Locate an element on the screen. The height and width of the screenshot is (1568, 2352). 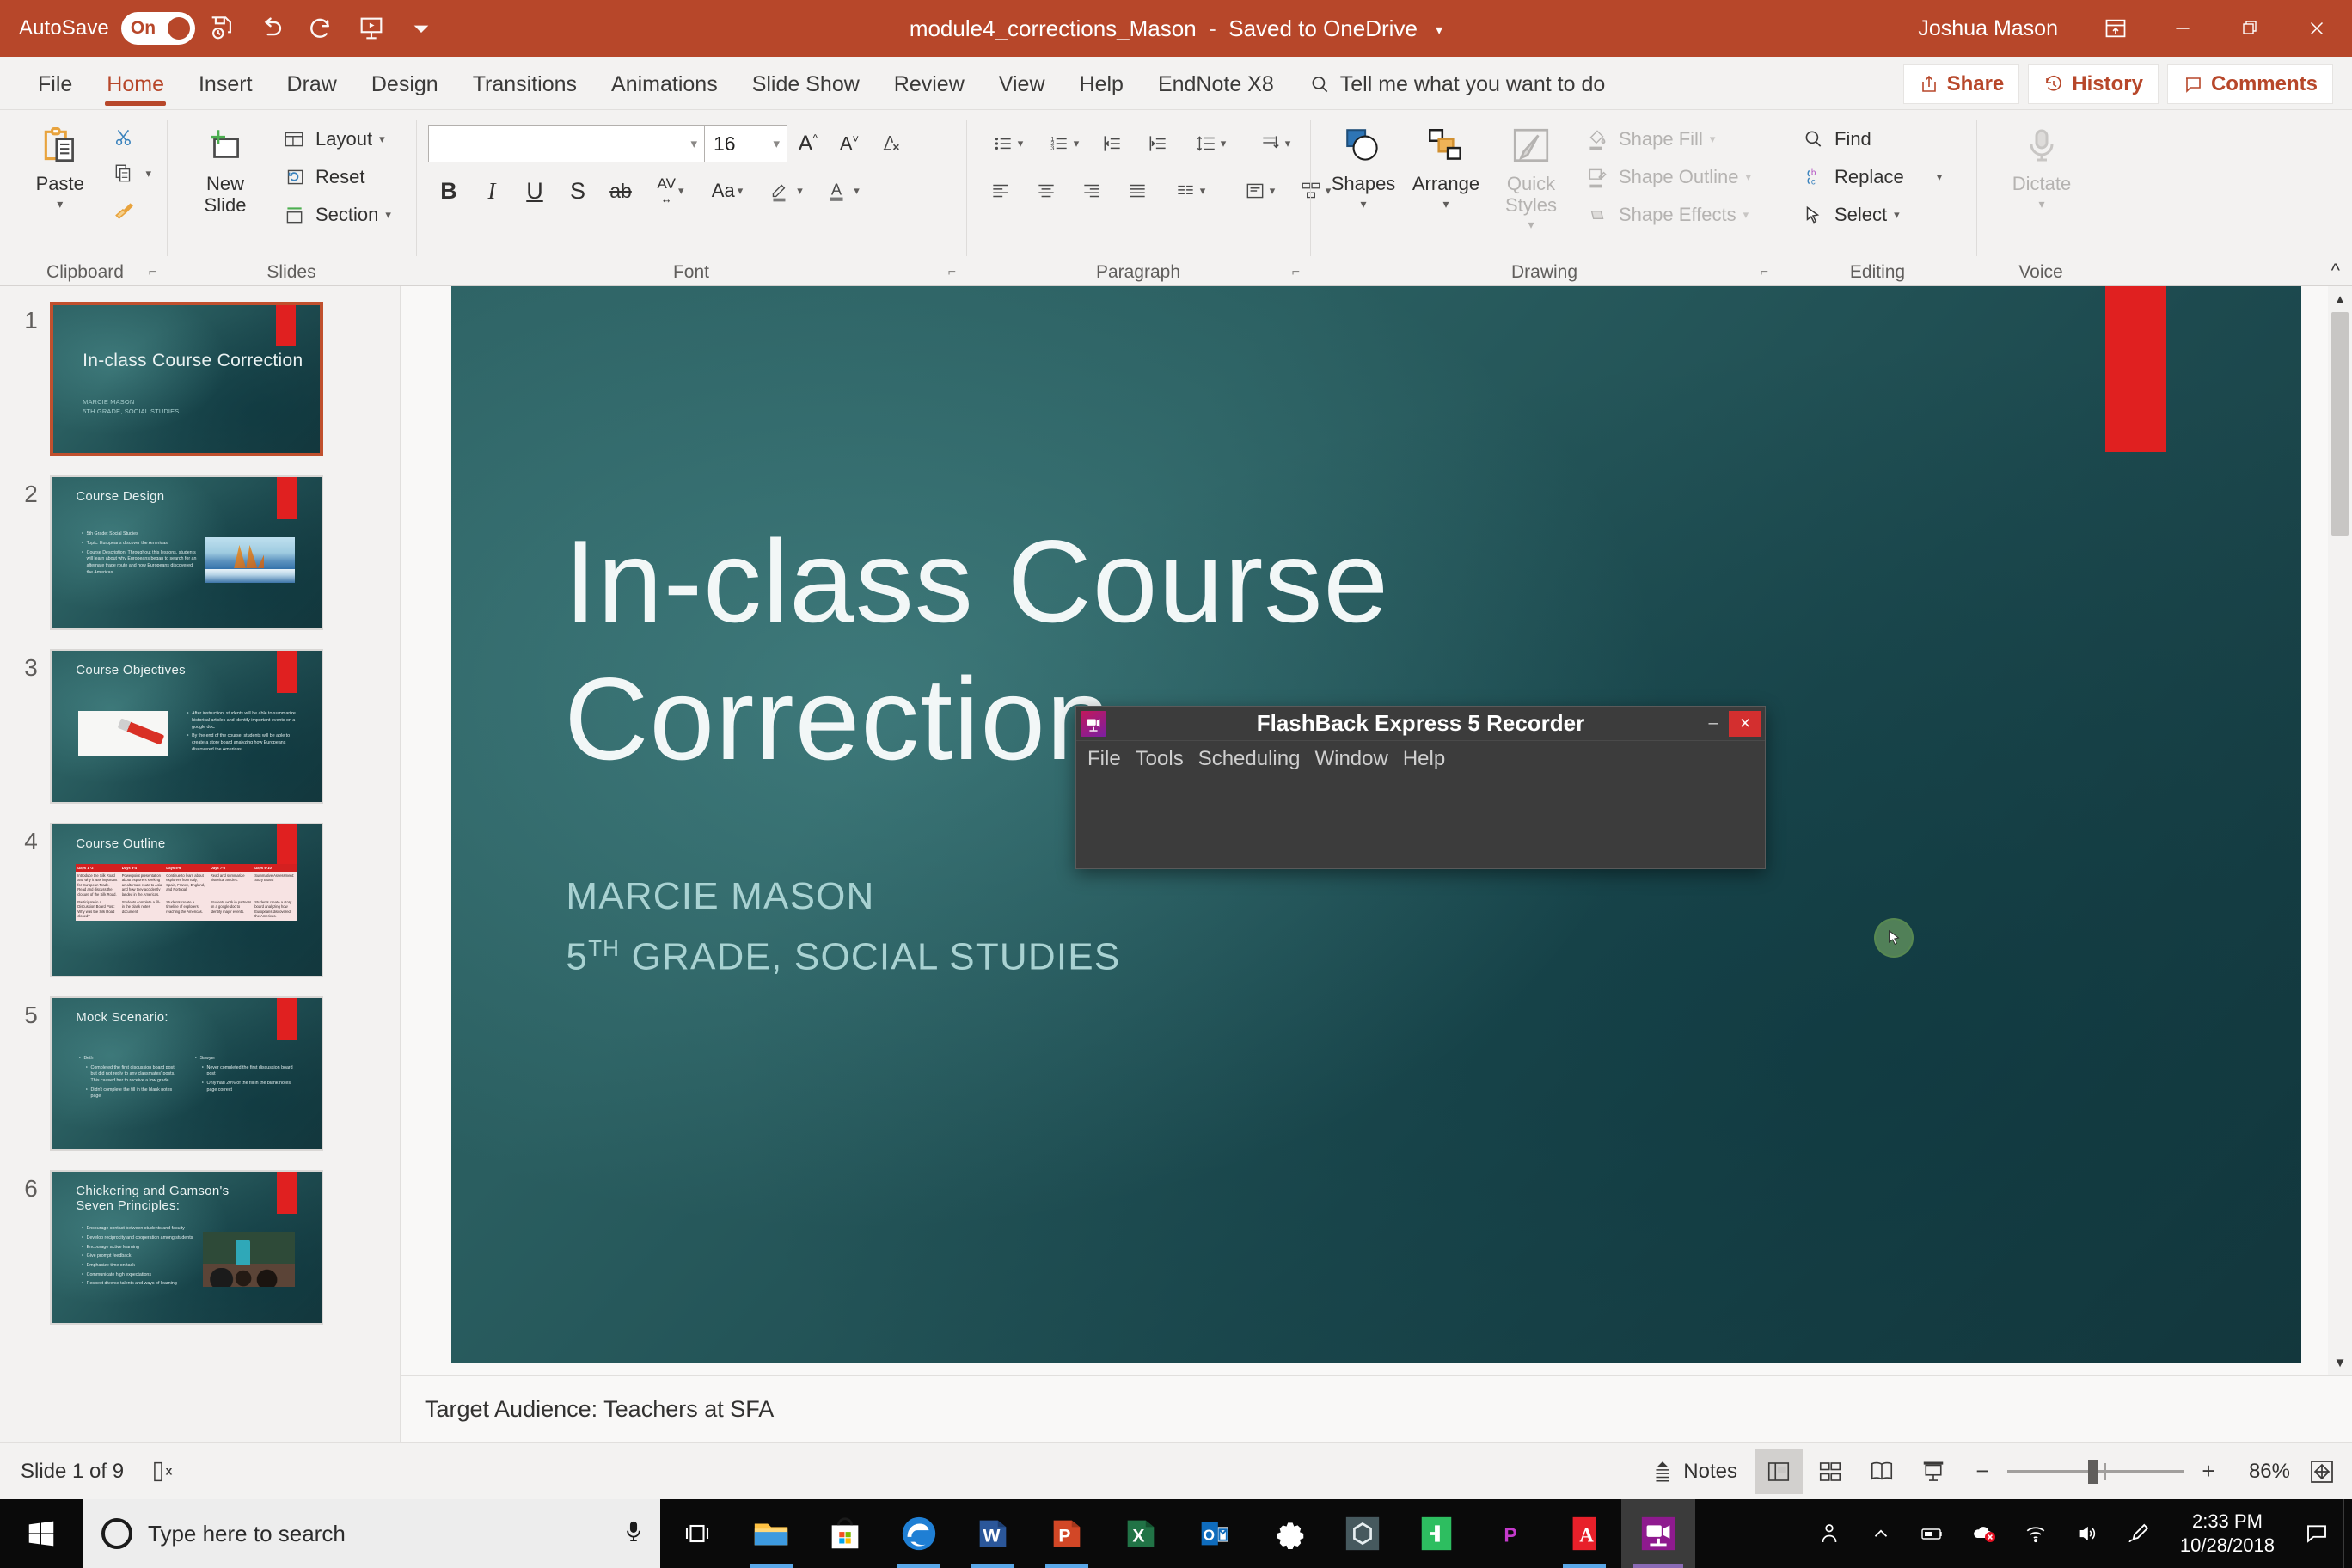
scroll-up-arrow-icon: ▲ is located at coordinates (2340, 299).